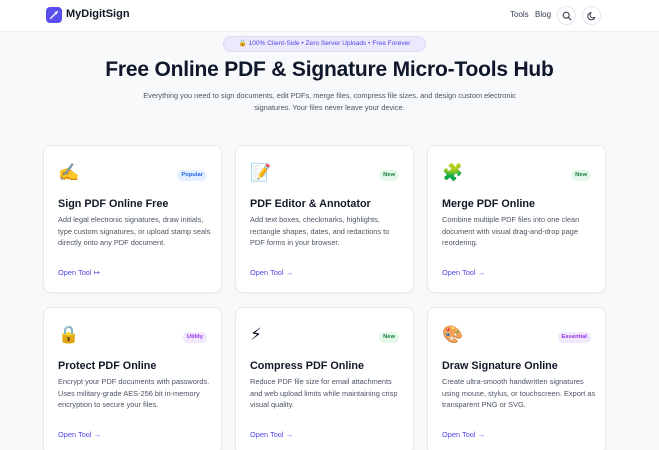  Describe the element at coordinates (98, 14) in the screenshot. I see `brand-name: MyDigitSign` at that location.